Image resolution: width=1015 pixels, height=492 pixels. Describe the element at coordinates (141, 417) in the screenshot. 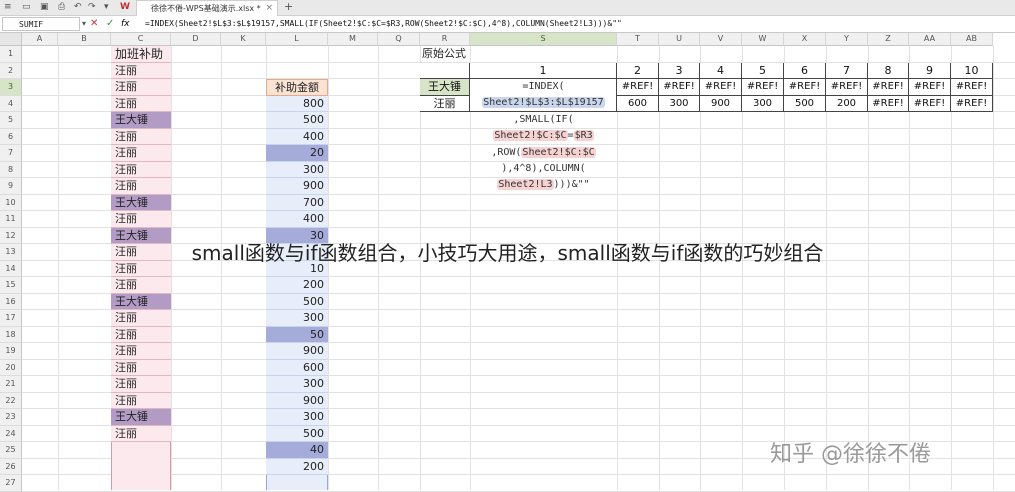

I see `cell-c23: 王大锤` at that location.